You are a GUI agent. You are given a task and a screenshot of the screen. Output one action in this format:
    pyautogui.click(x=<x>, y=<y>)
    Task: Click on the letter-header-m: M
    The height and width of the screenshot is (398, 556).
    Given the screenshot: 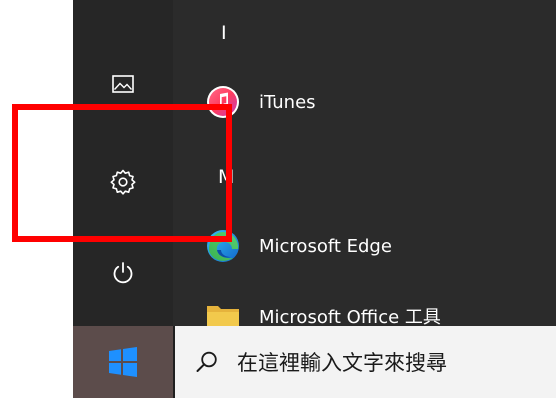 What is the action you would take?
    pyautogui.click(x=226, y=177)
    